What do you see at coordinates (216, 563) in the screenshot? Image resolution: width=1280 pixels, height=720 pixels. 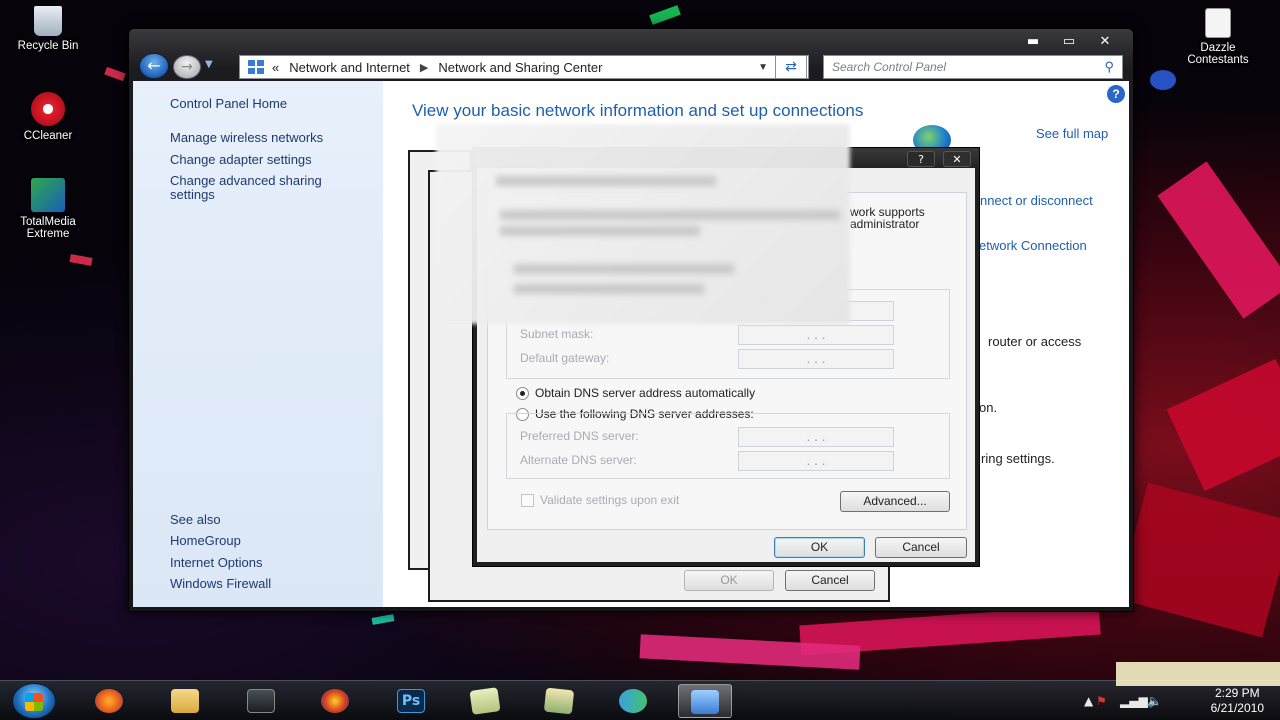 I see `internet-options-link: Internet Options` at bounding box center [216, 563].